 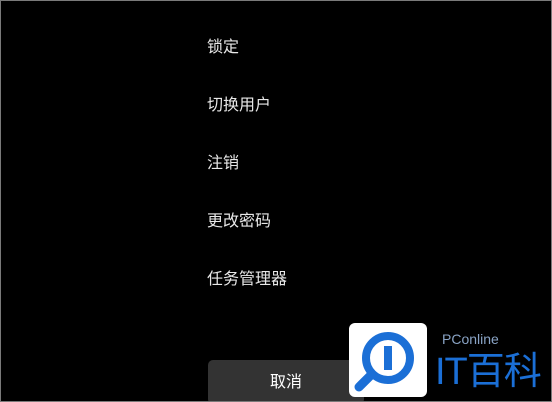 What do you see at coordinates (247, 163) in the screenshot?
I see `menu-item-sign-out: 注销` at bounding box center [247, 163].